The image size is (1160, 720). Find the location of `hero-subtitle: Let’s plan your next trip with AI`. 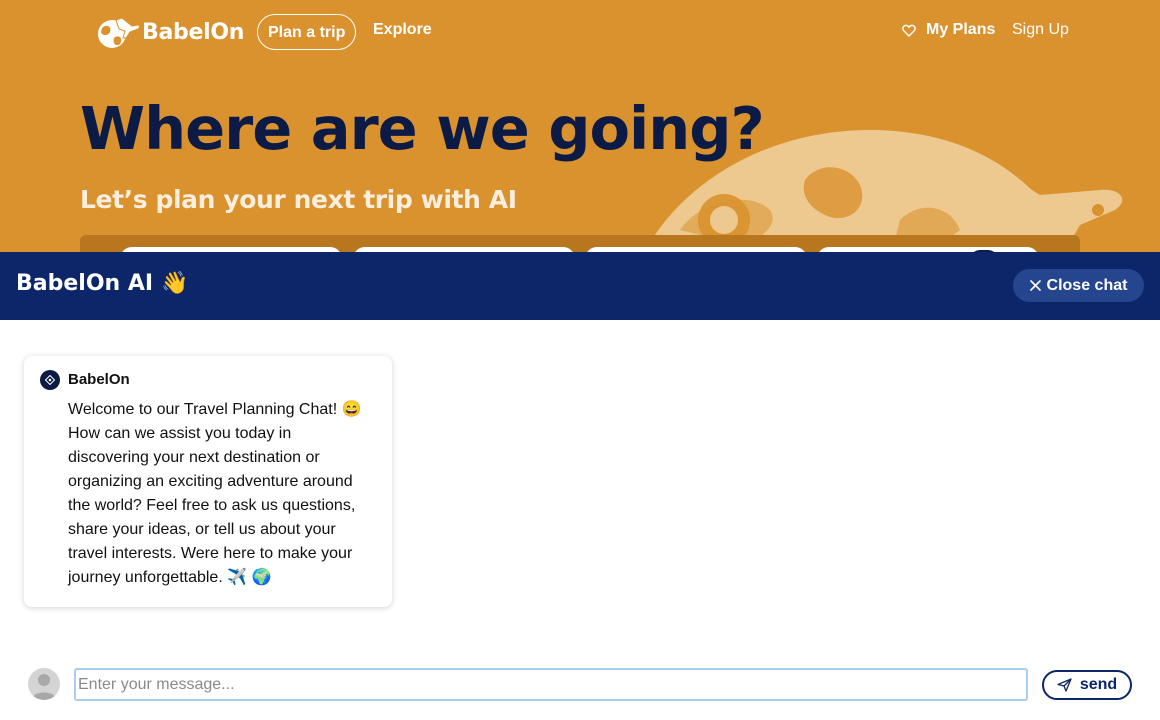

hero-subtitle: Let’s plan your next trip with AI is located at coordinates (298, 199).